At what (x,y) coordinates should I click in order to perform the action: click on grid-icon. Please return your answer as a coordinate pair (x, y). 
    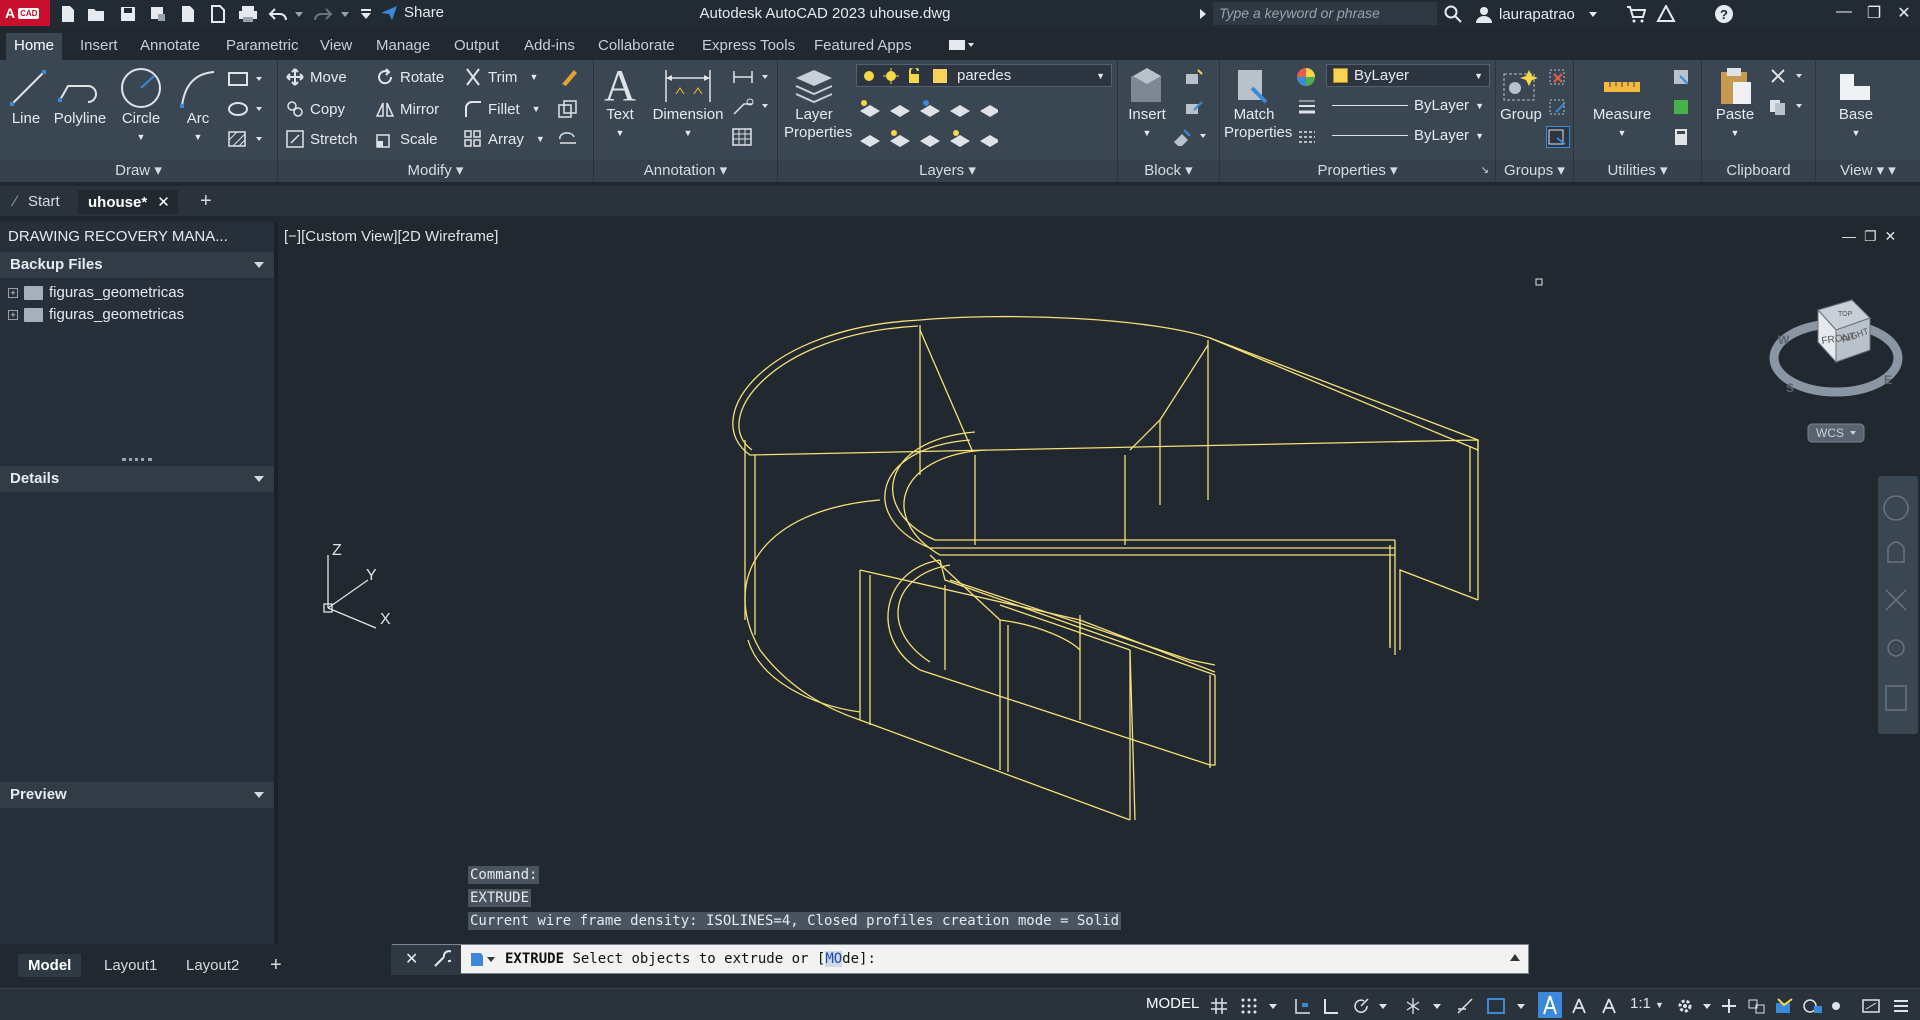
    Looking at the image, I should click on (1219, 1006).